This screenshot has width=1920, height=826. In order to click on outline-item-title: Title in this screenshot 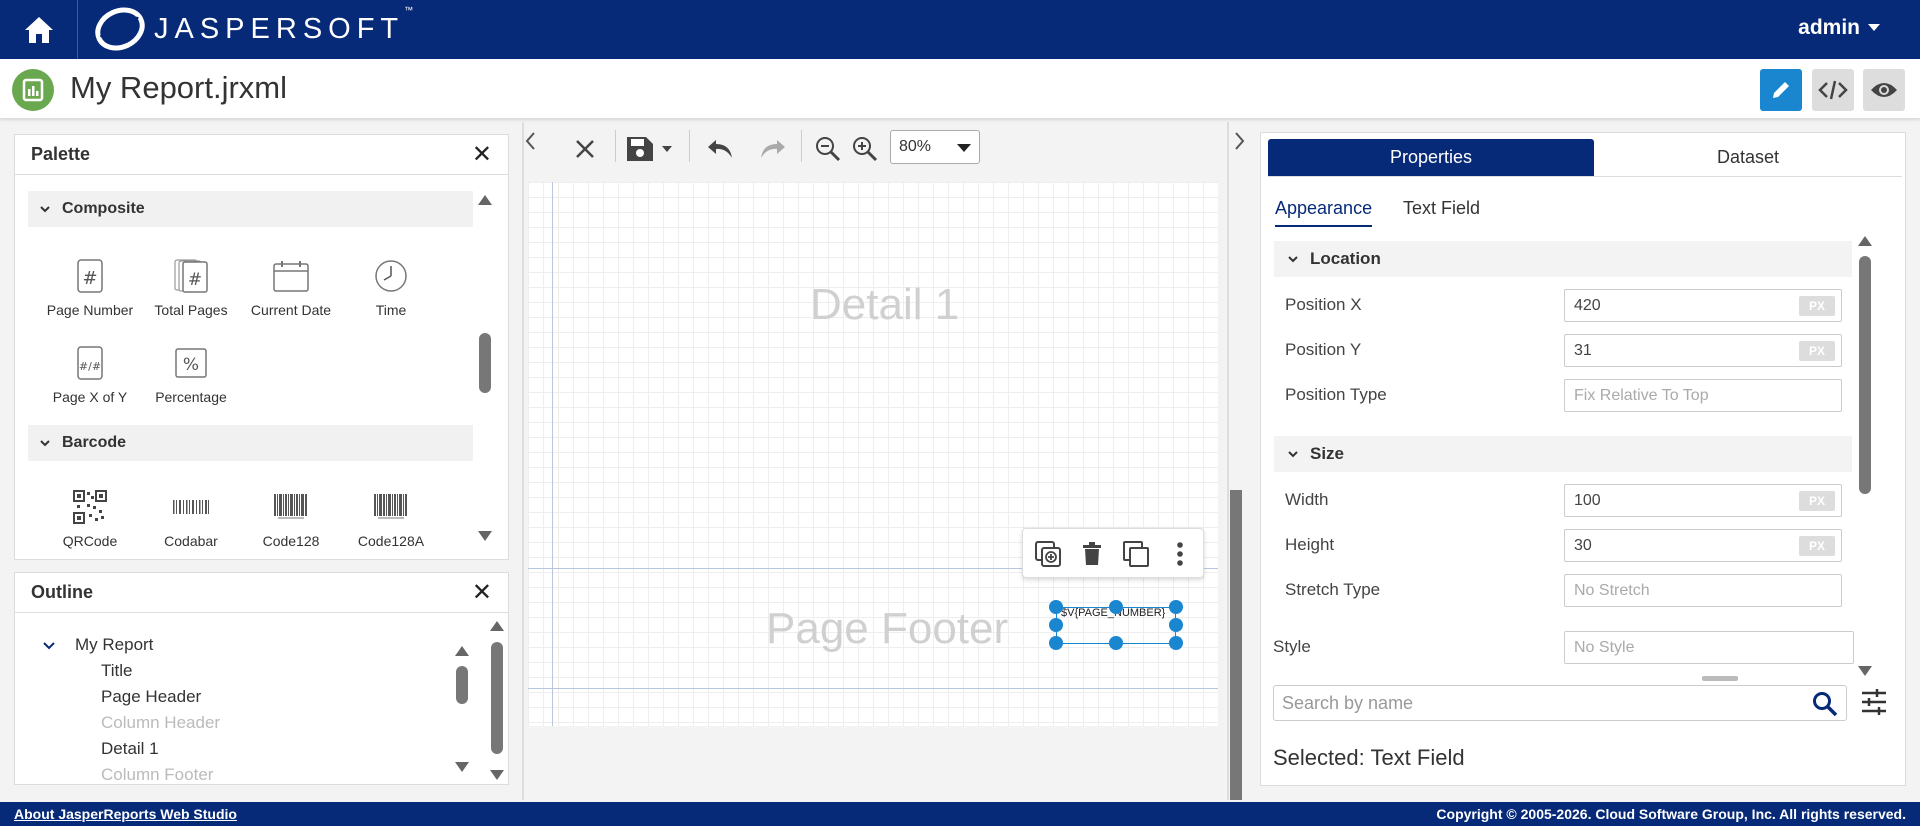, I will do `click(117, 671)`.